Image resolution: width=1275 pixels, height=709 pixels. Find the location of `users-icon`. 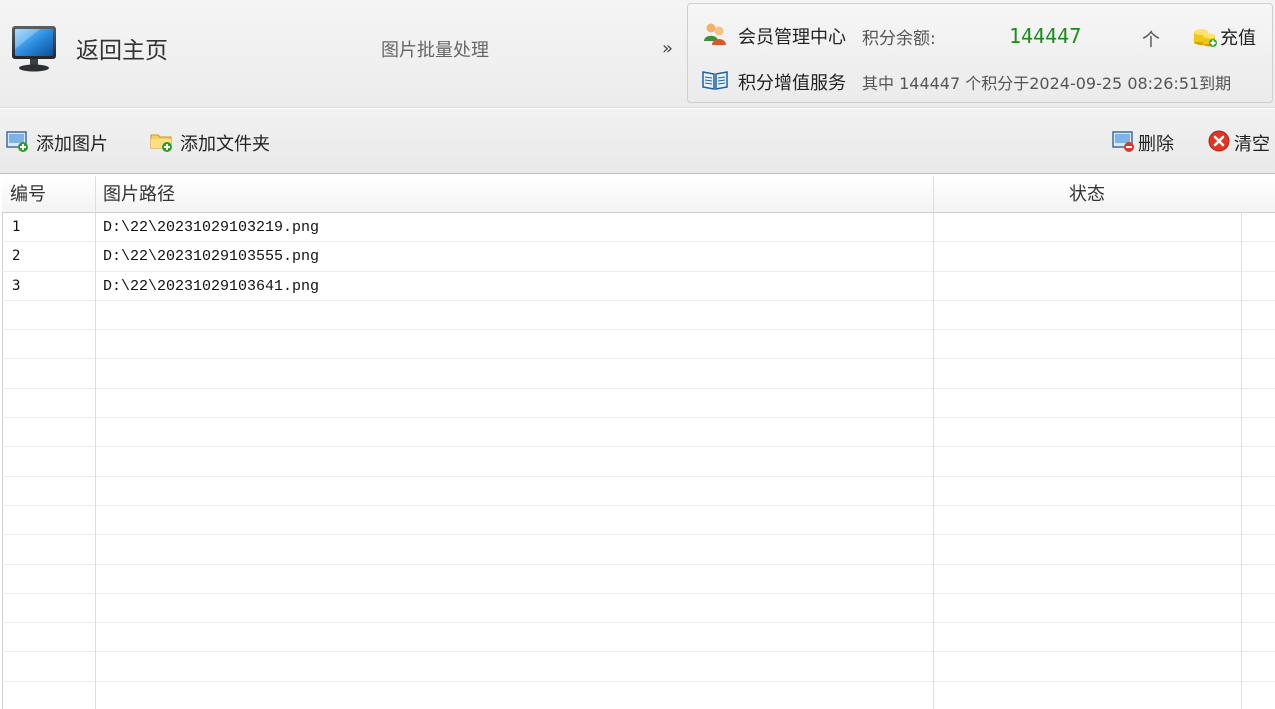

users-icon is located at coordinates (715, 36).